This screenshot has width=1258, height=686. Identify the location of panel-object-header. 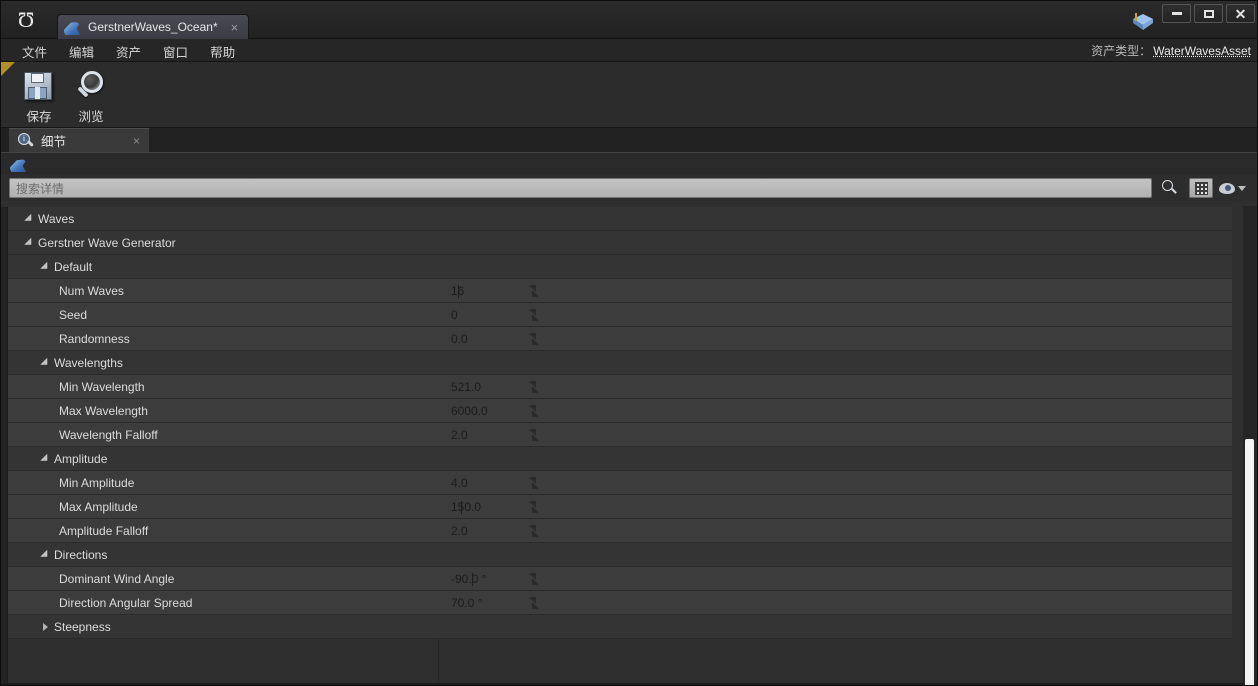
(629, 164).